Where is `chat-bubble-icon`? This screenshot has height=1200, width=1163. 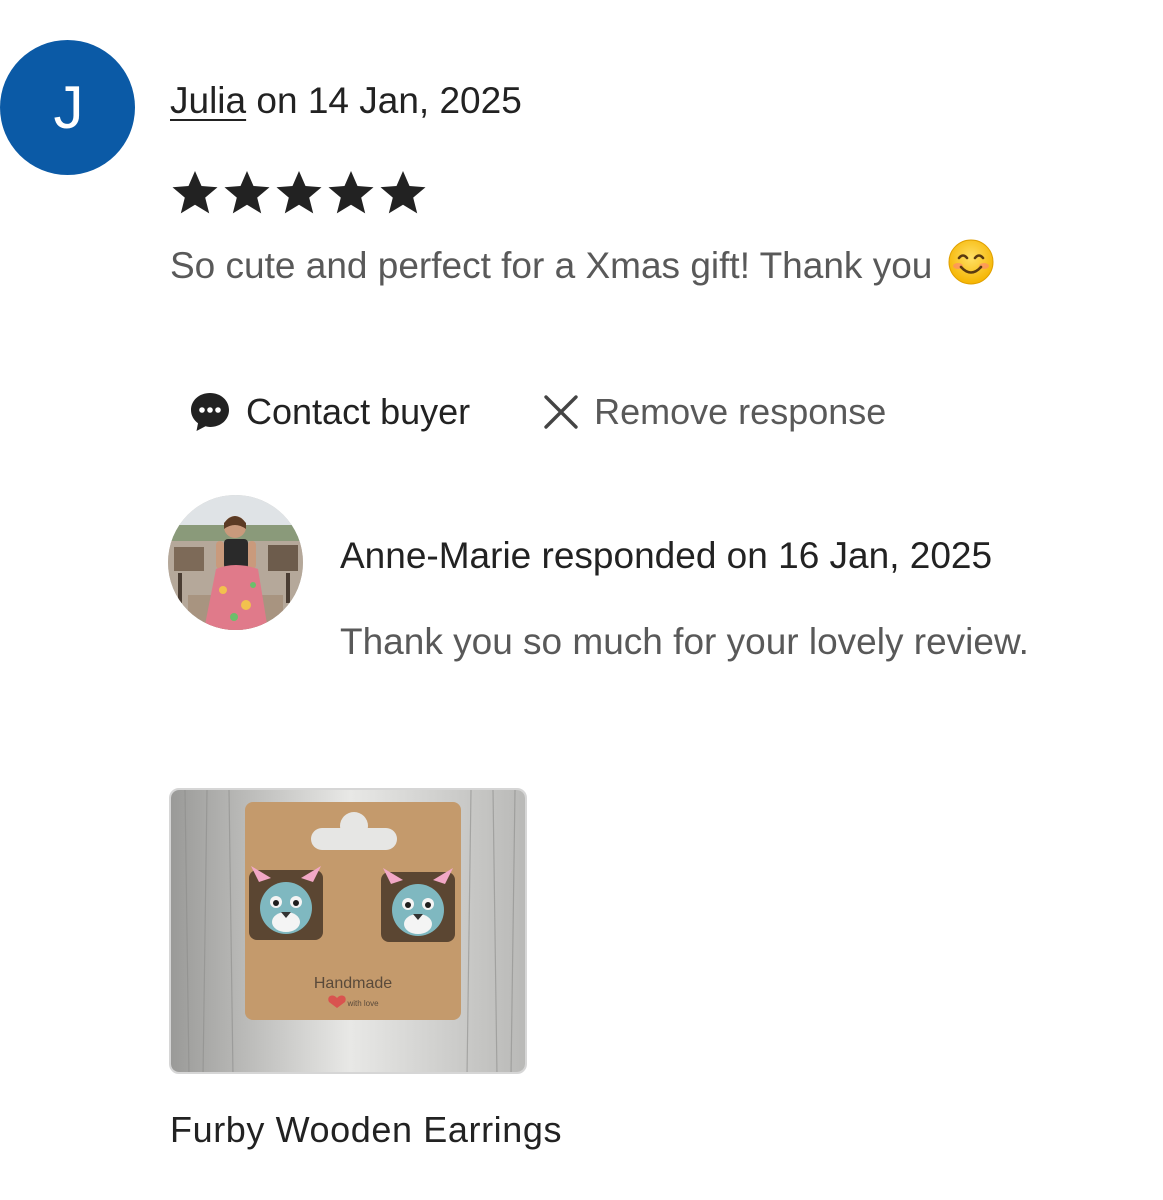 chat-bubble-icon is located at coordinates (210, 412).